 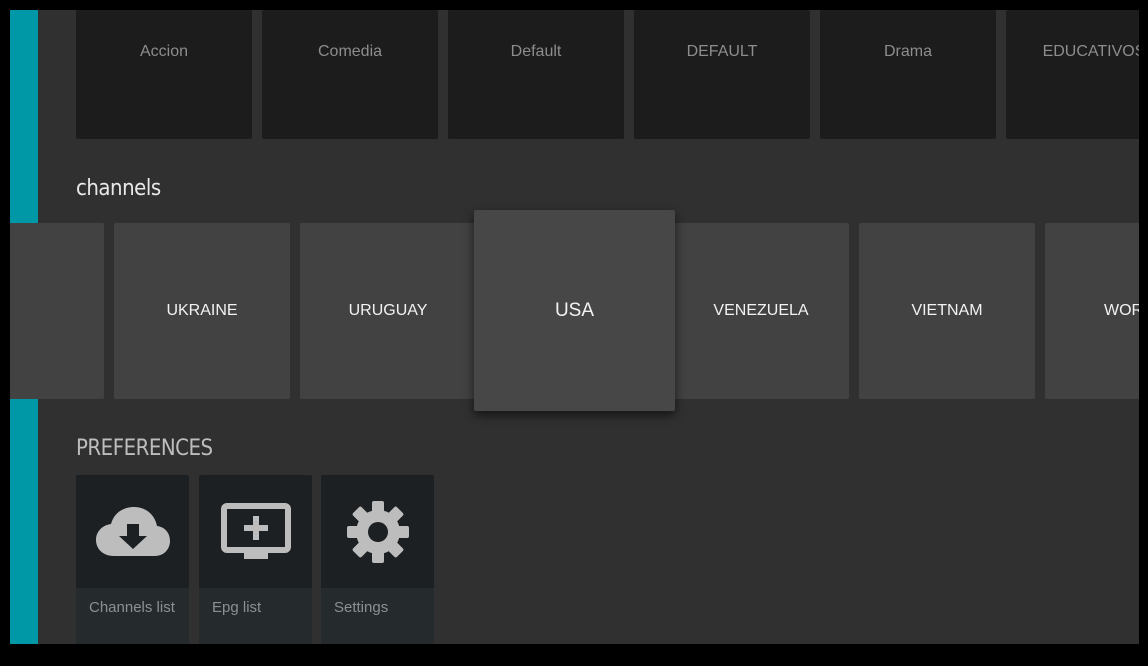 I want to click on tv-add-icon, so click(x=255, y=531).